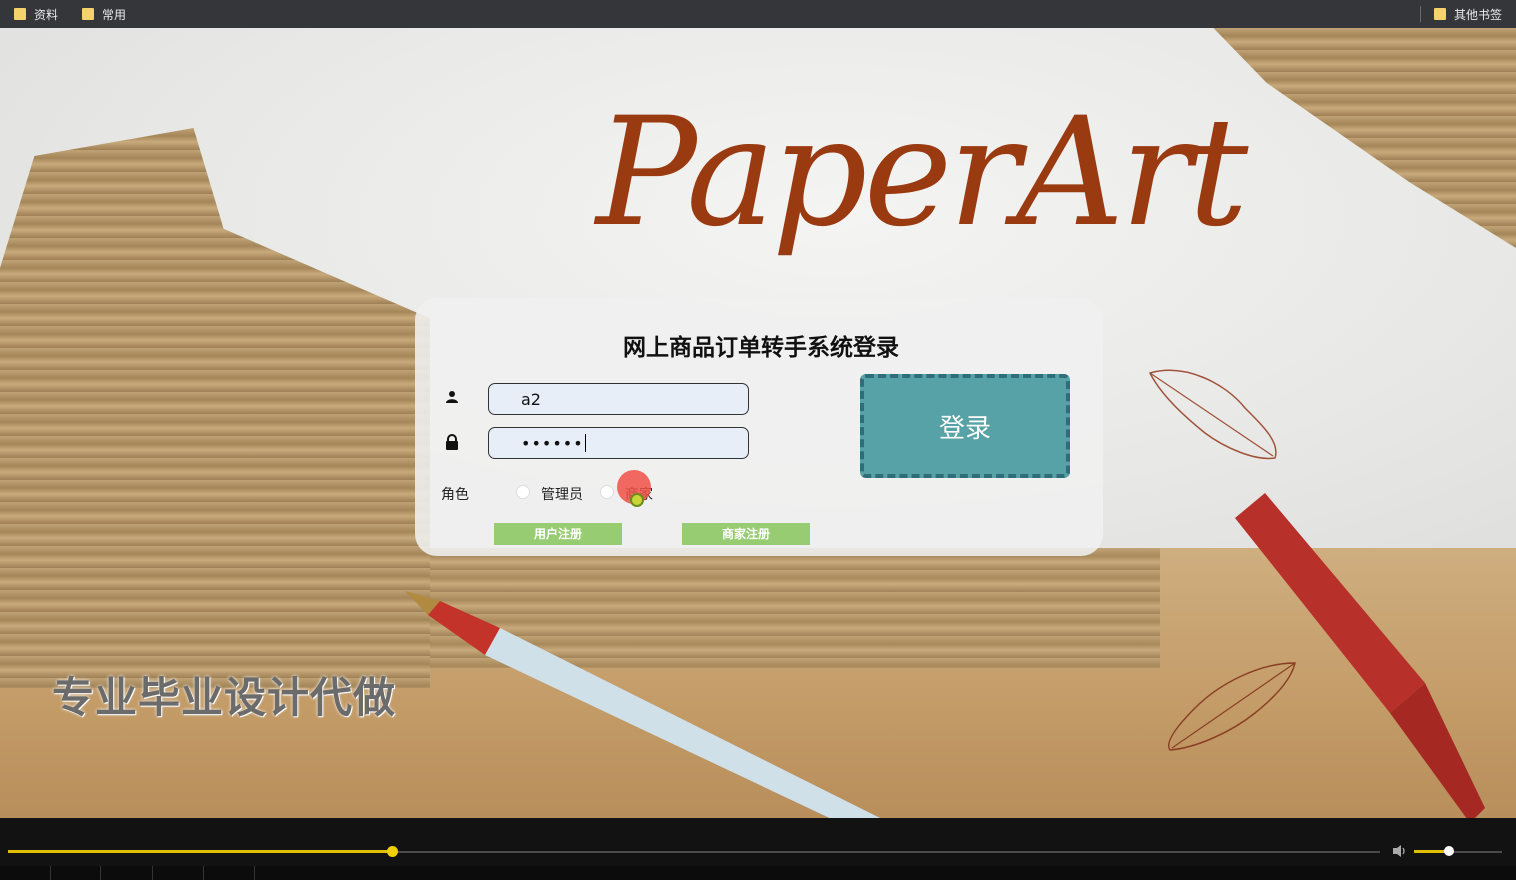 This screenshot has height=880, width=1516. I want to click on login-title: 网上商品订单转手系统登录, so click(761, 348).